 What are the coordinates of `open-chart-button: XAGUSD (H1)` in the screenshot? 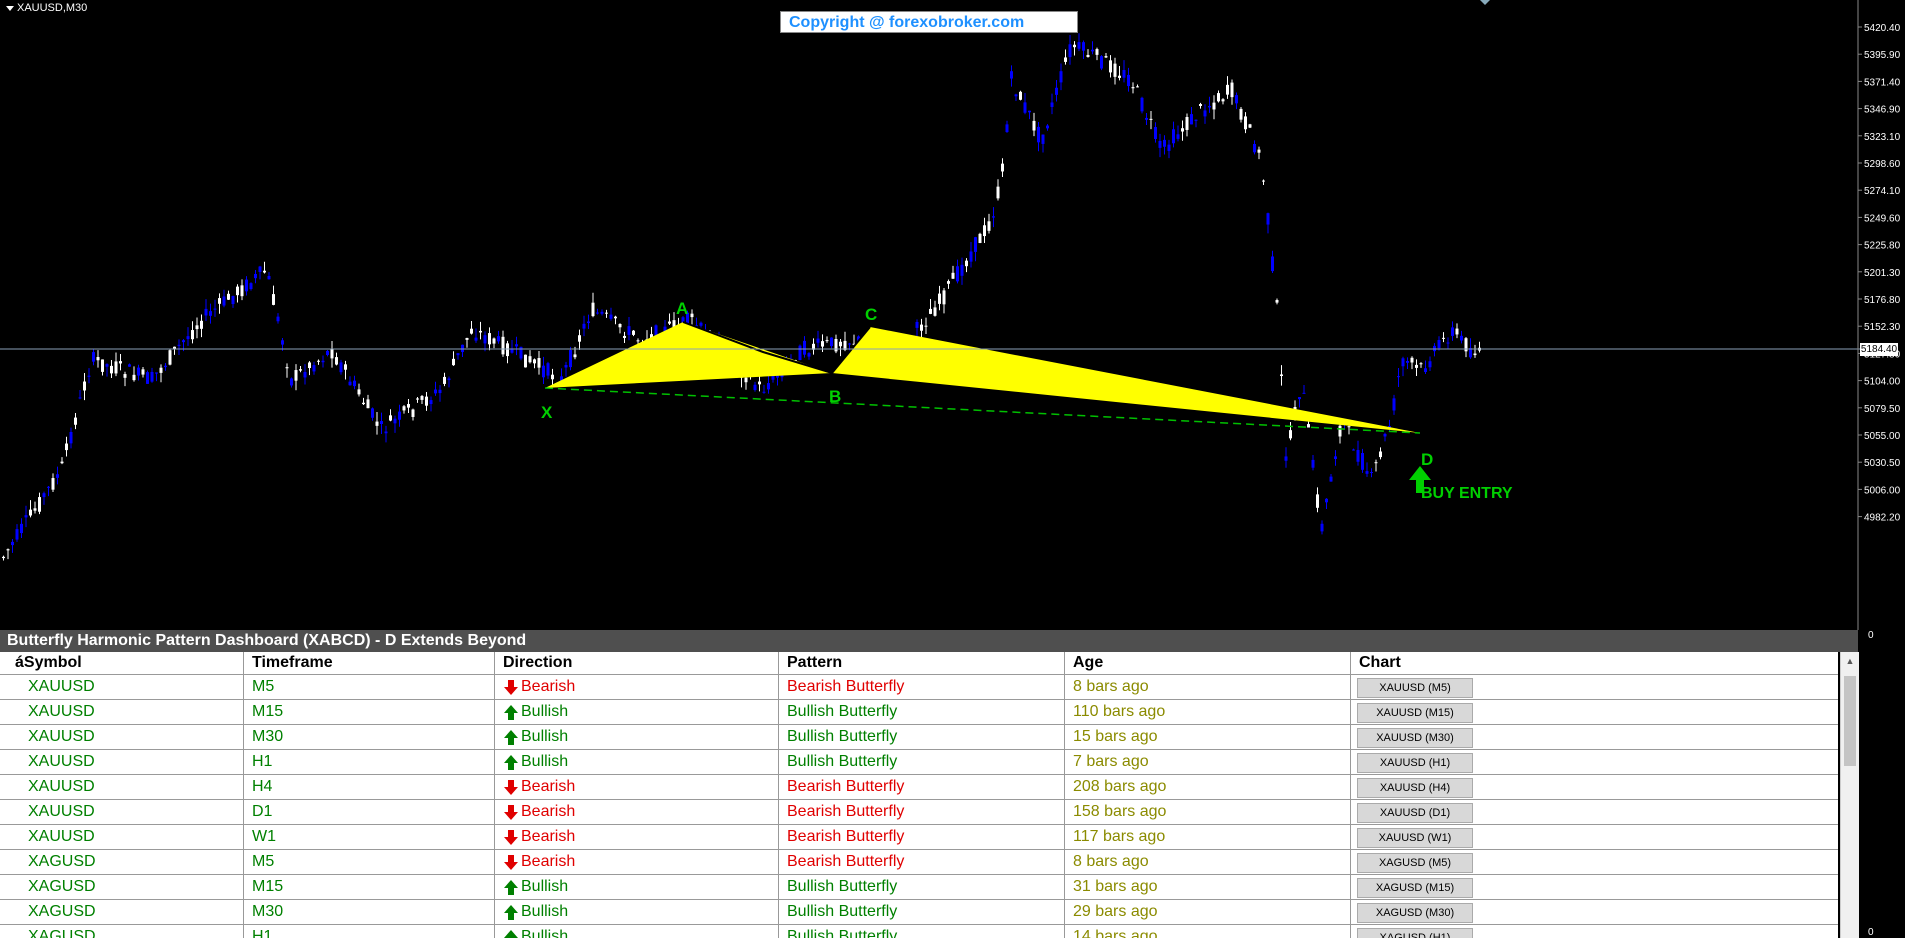 It's located at (1415, 933).